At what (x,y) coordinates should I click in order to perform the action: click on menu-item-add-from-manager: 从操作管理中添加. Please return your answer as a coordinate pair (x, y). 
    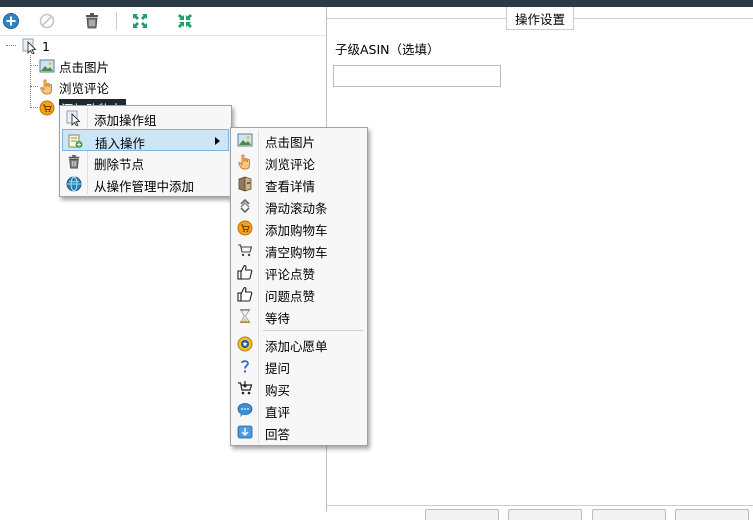
    Looking at the image, I should click on (145, 184).